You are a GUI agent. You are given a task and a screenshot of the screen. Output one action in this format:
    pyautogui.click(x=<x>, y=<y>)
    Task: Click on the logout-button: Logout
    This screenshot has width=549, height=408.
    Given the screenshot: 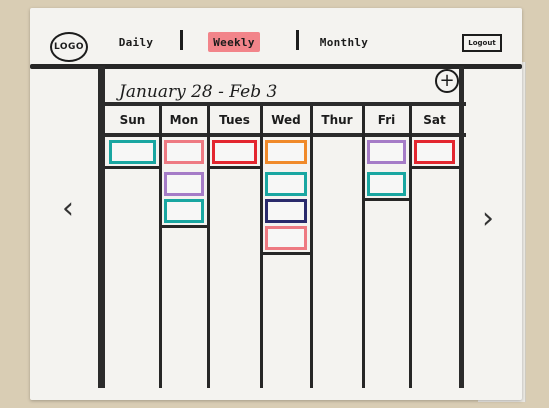 What is the action you would take?
    pyautogui.click(x=482, y=43)
    